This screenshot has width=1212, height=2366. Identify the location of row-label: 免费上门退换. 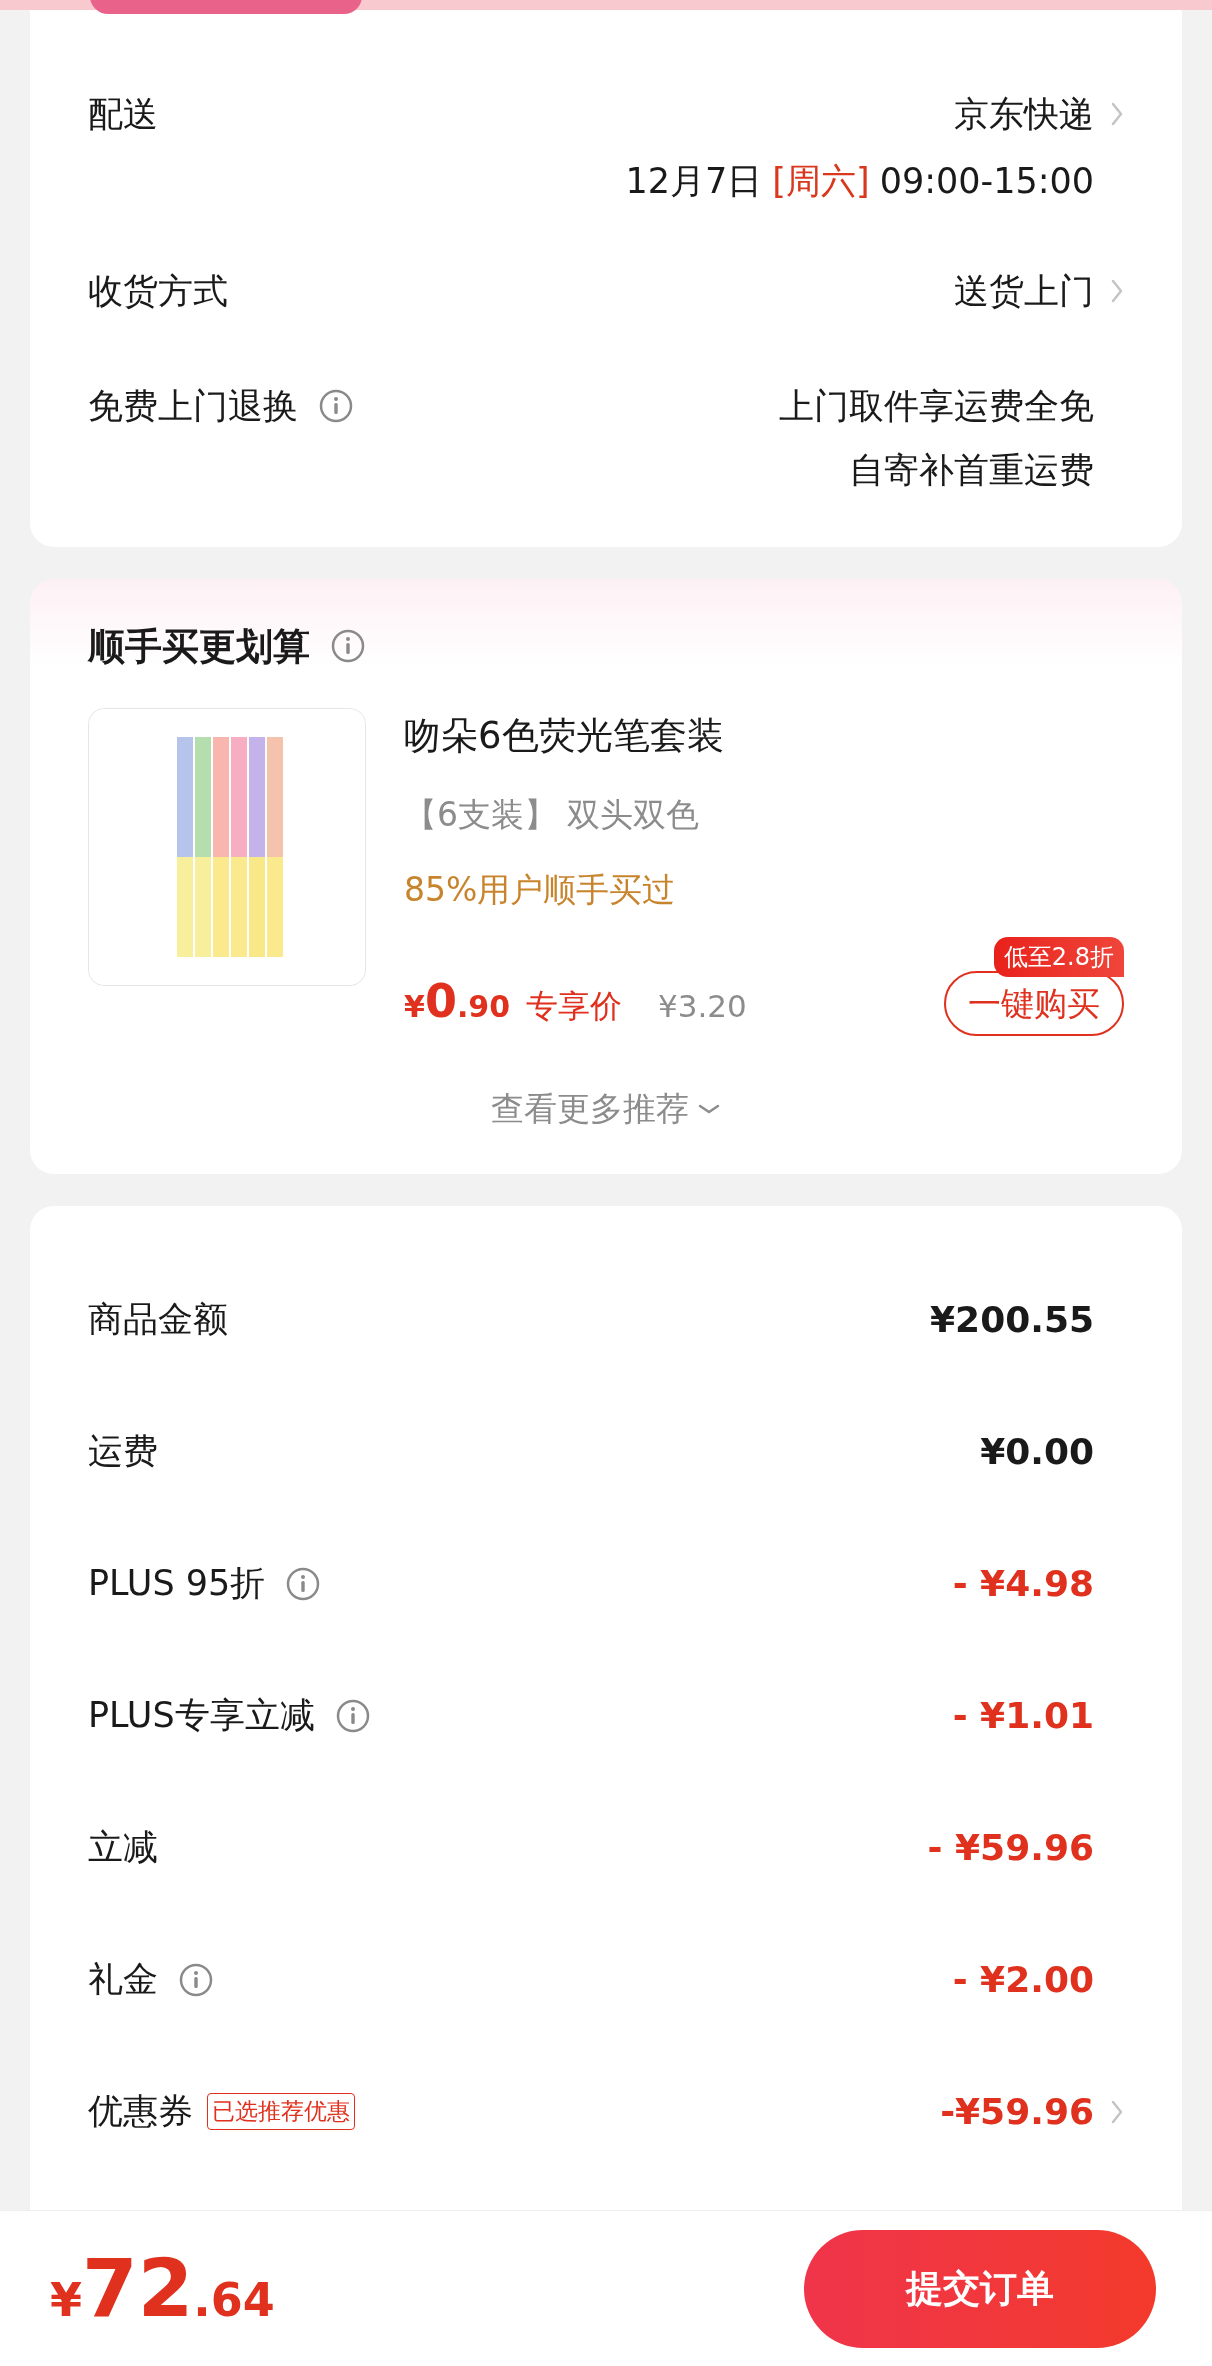
(193, 406).